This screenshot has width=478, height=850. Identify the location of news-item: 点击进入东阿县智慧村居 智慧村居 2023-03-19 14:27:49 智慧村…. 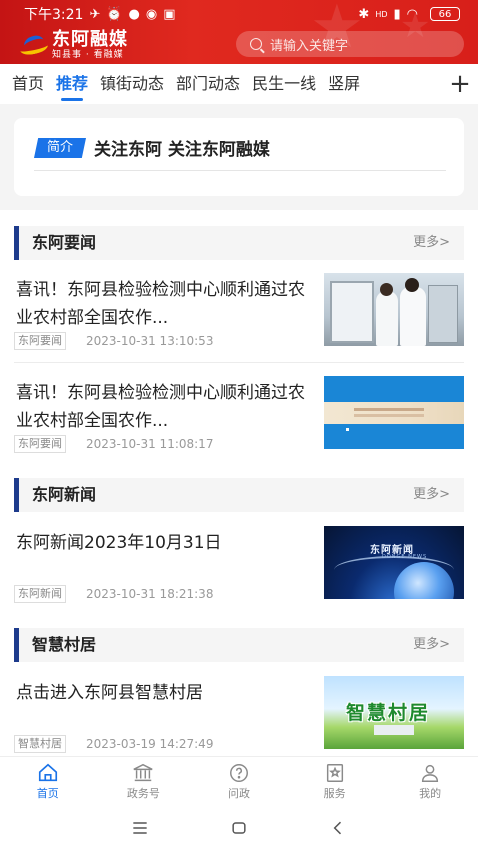
(239, 715).